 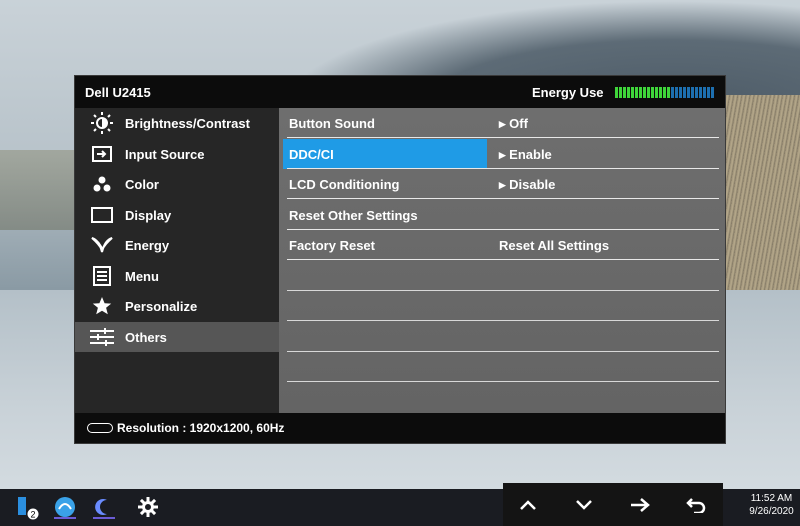 I want to click on setting-value: Reset All Settings, so click(x=554, y=245).